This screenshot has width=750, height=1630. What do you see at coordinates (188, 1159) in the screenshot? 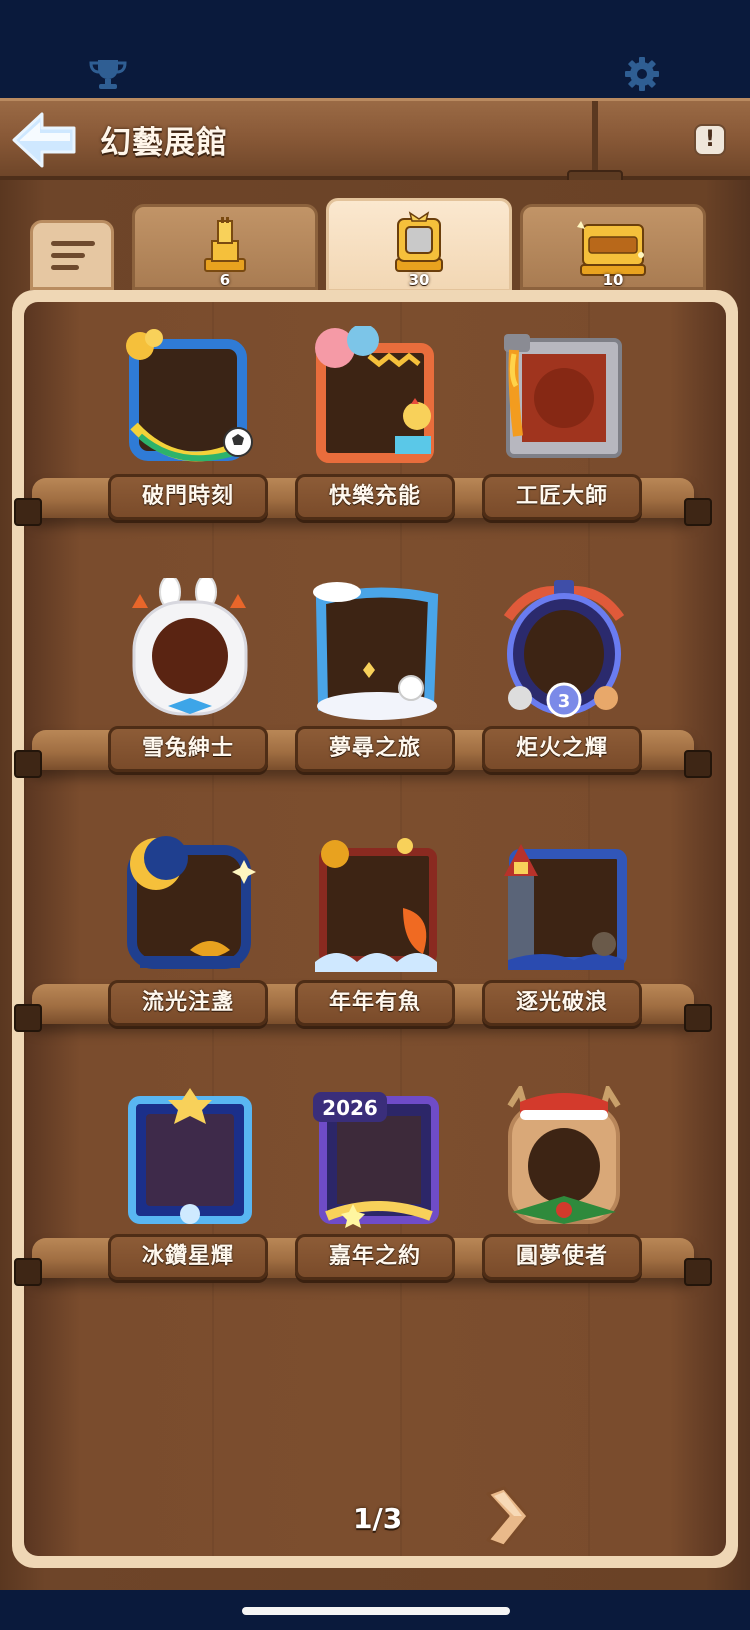
I see `ice-diamond-frame-icon` at bounding box center [188, 1159].